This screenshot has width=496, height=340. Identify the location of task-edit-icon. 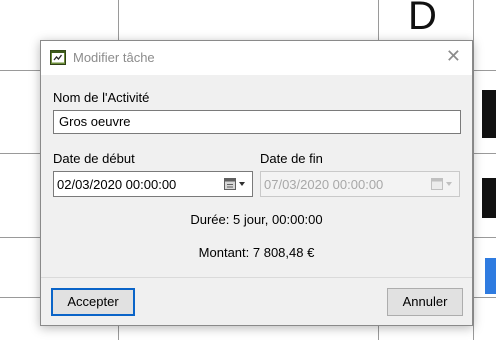
(58, 57).